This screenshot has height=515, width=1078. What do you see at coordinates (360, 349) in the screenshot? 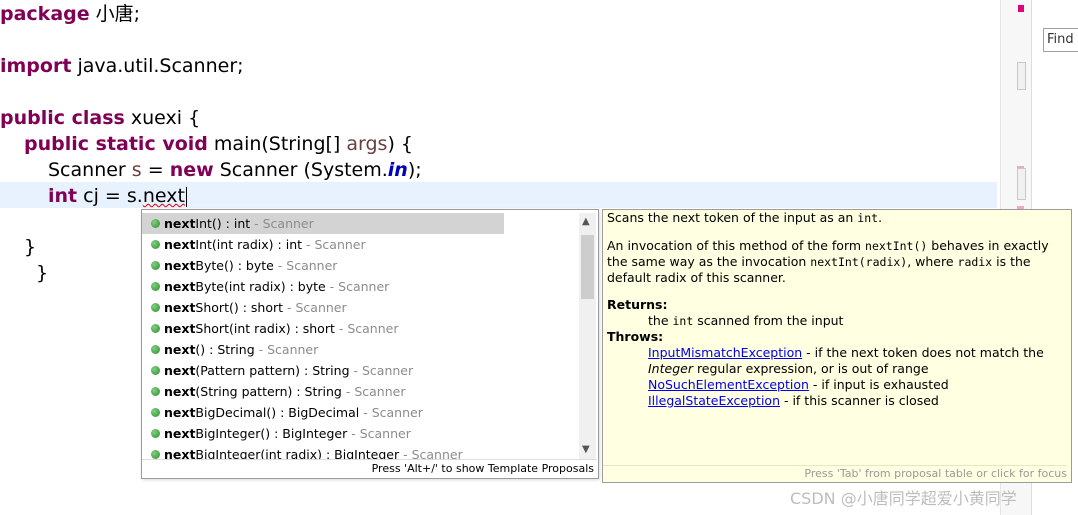
I see `proposal-item: next() : String - Scanner` at bounding box center [360, 349].